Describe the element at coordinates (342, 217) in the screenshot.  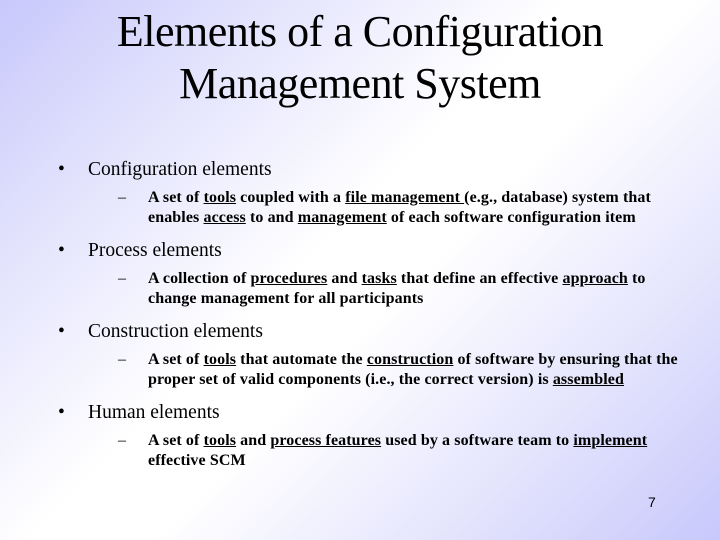
I see `underlined-term: management` at that location.